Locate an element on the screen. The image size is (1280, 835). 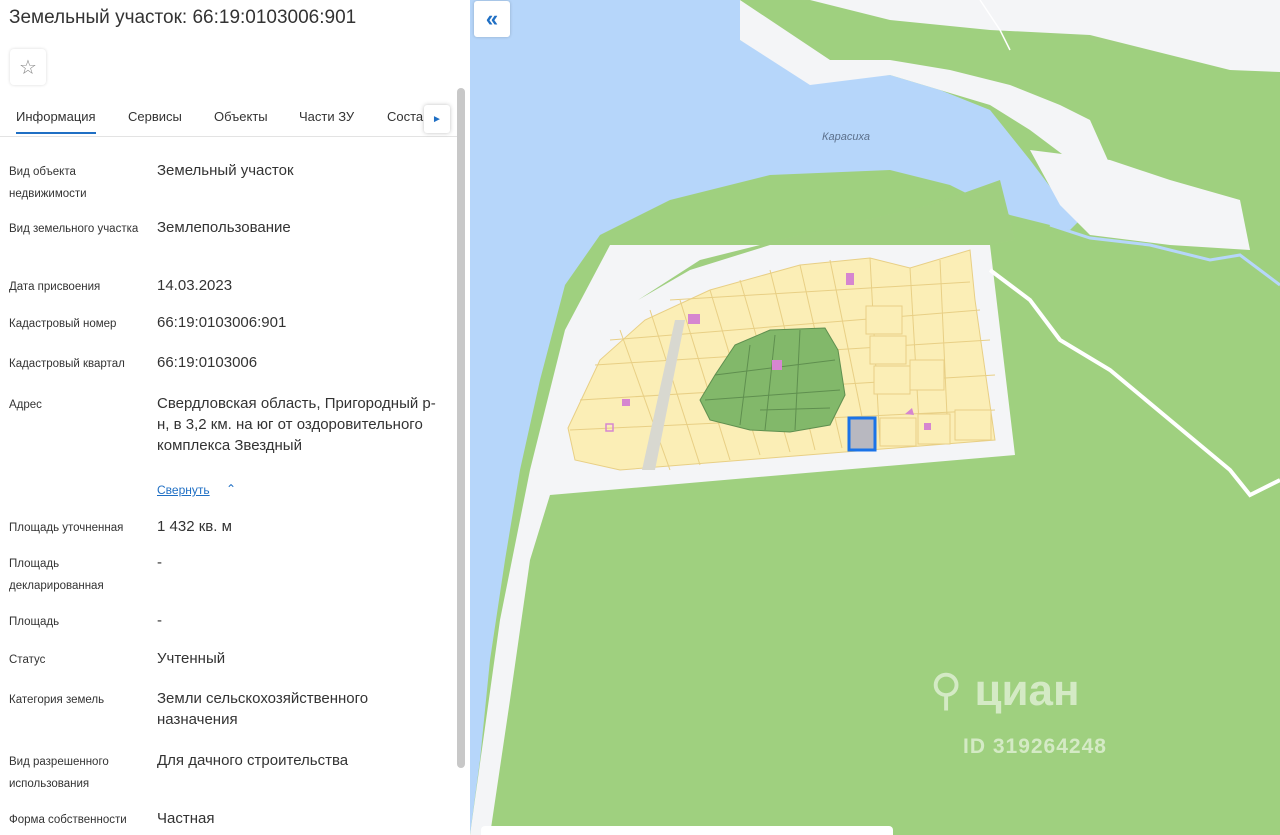
tab-objects: Объекты is located at coordinates (241, 116).